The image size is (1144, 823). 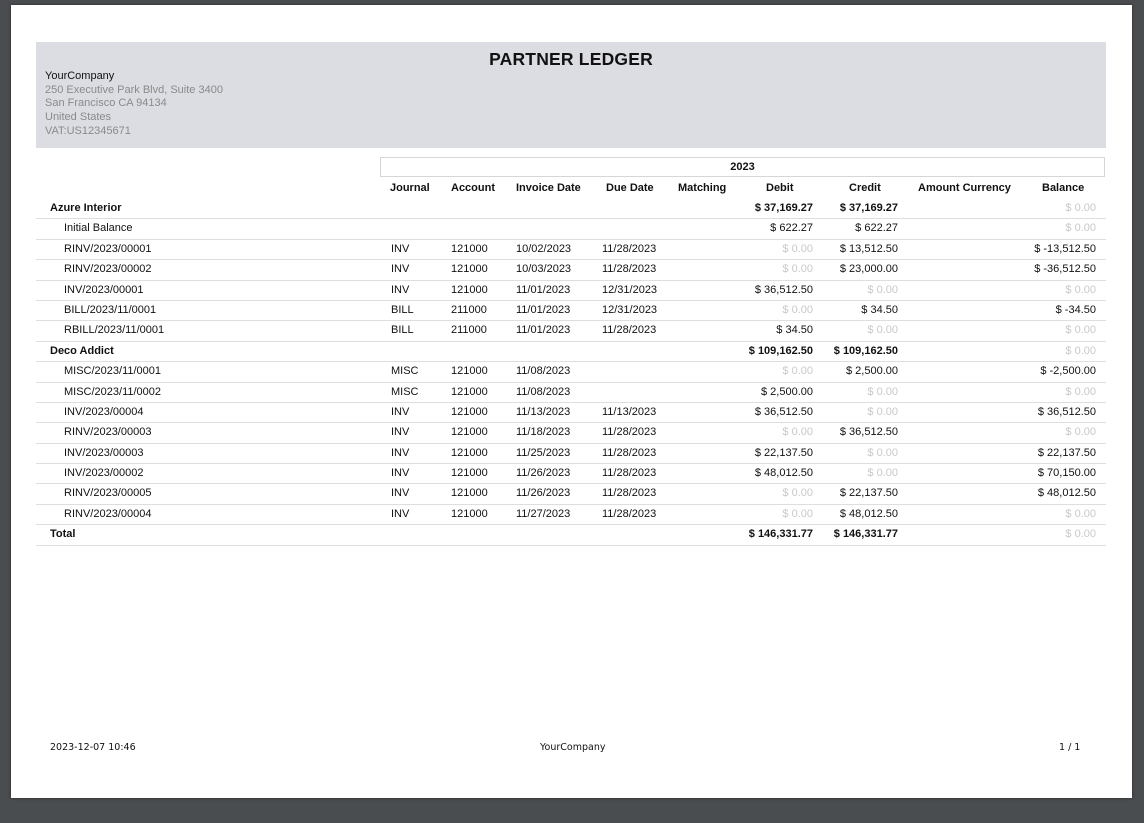 What do you see at coordinates (702, 188) in the screenshot?
I see `column-header-matching: Matching` at bounding box center [702, 188].